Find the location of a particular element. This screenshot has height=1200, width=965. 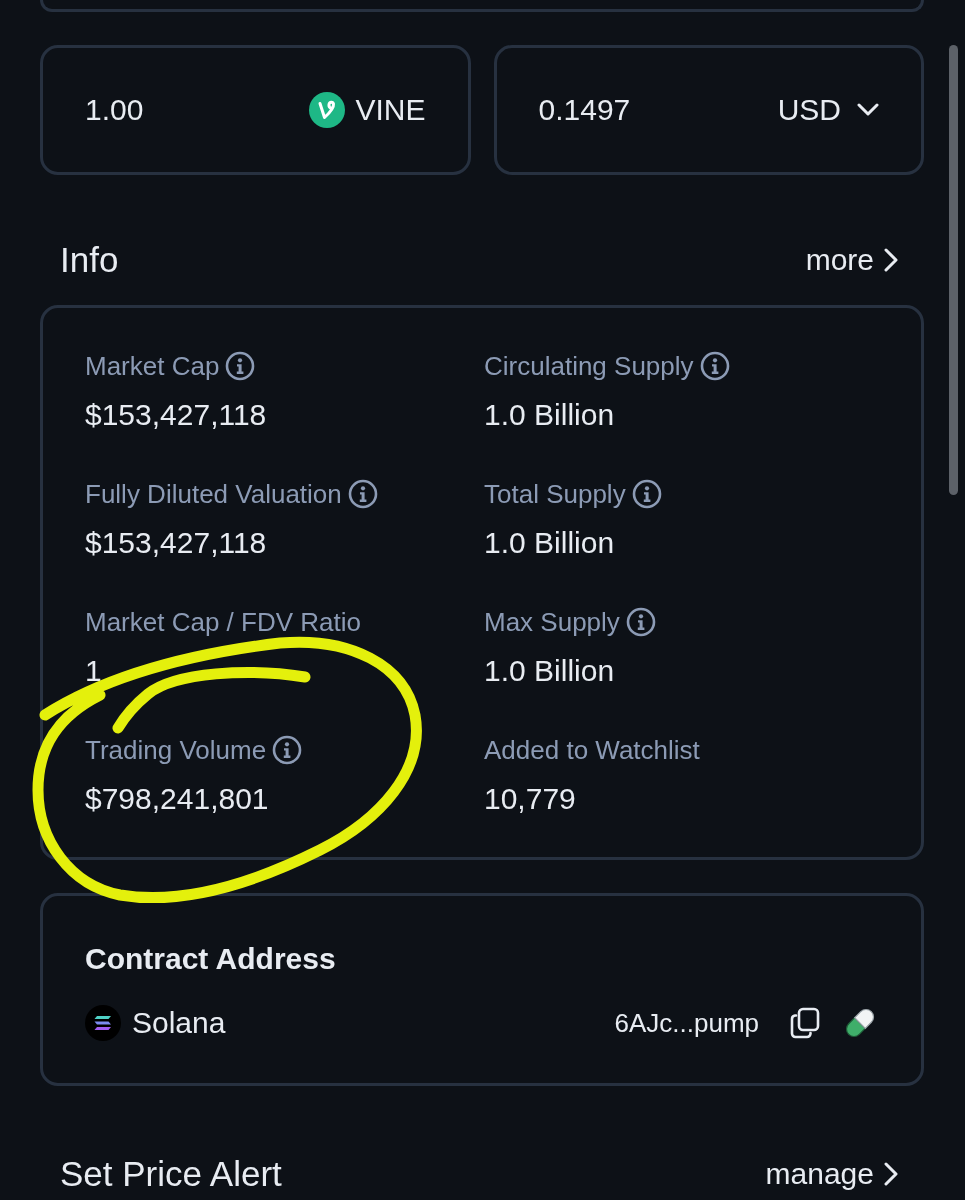

more-link: more is located at coordinates (851, 260).